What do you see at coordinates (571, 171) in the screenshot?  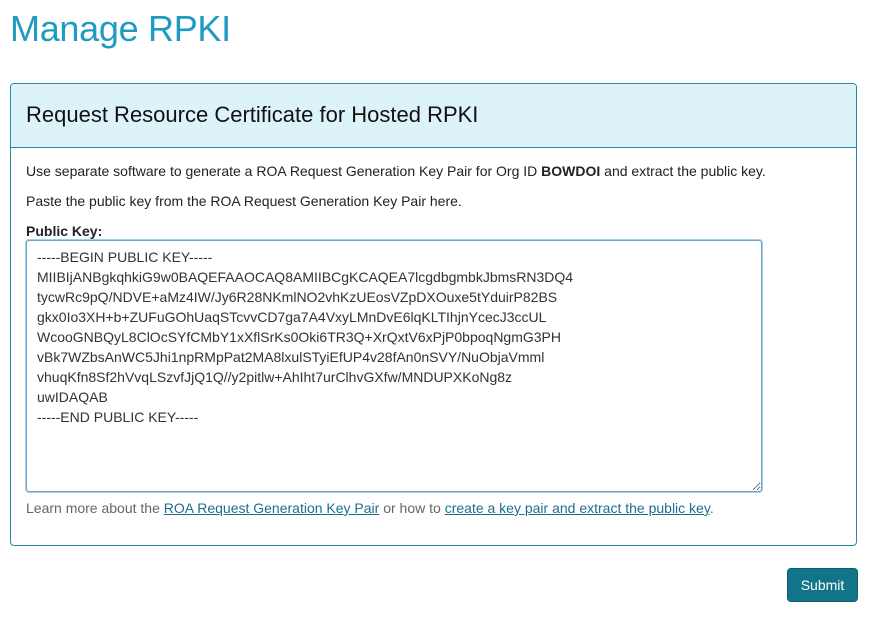 I see `org-id: BOWDOI` at bounding box center [571, 171].